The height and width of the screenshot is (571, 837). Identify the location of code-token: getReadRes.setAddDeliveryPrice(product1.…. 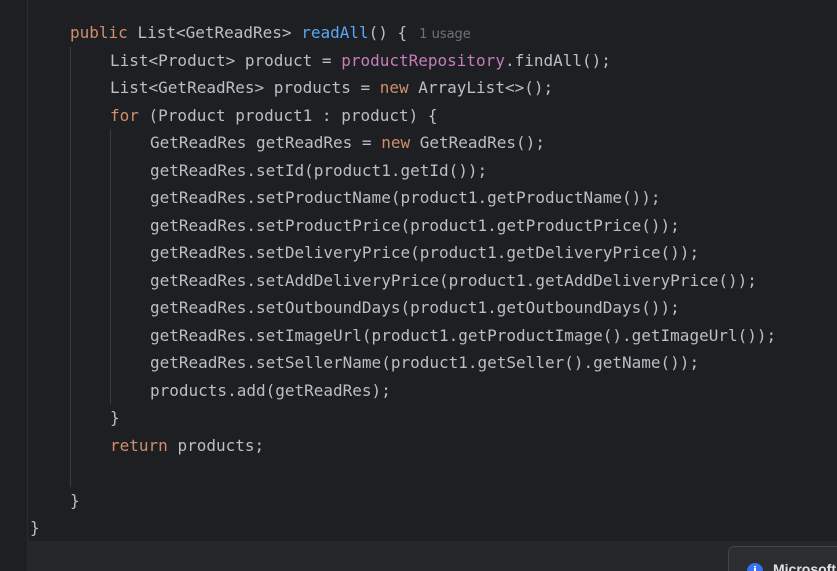
(453, 280).